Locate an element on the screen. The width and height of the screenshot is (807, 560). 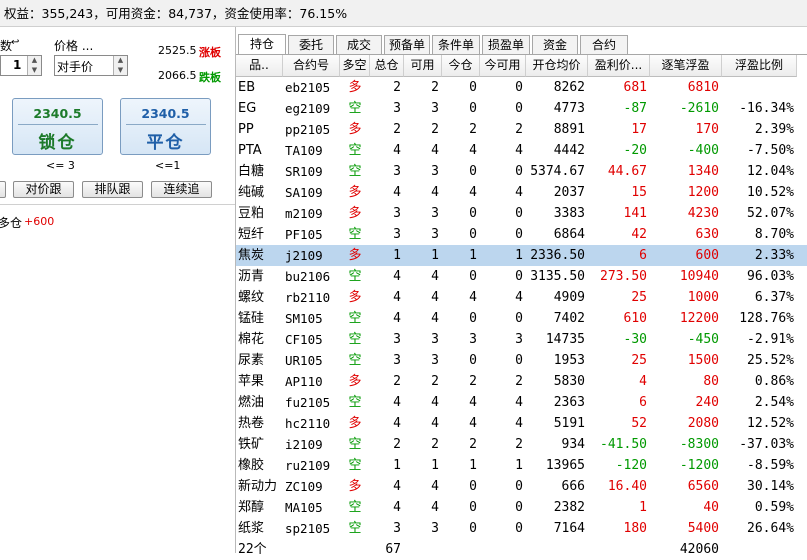
cell-name: 尿素 is located at coordinates (251, 360).